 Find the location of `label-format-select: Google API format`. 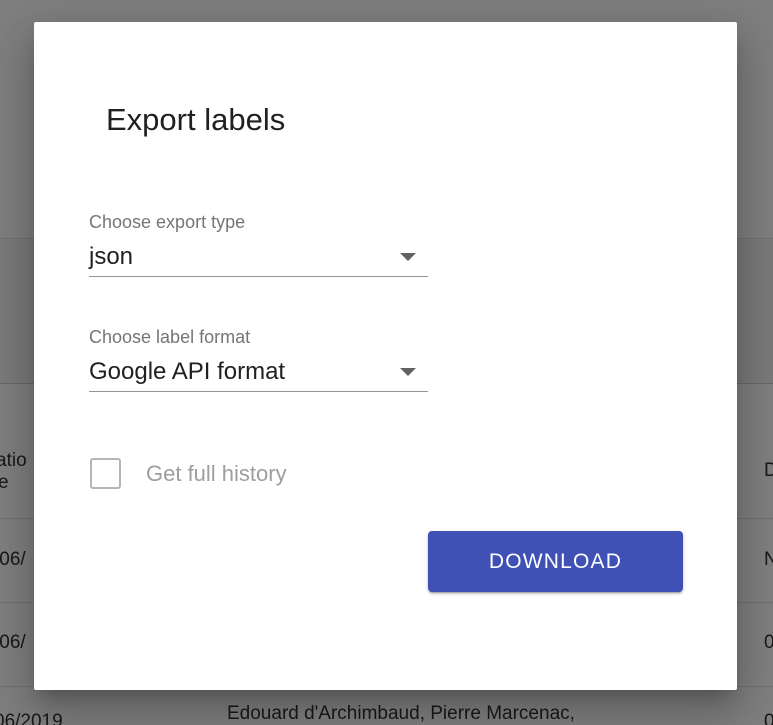

label-format-select: Google API format is located at coordinates (258, 370).